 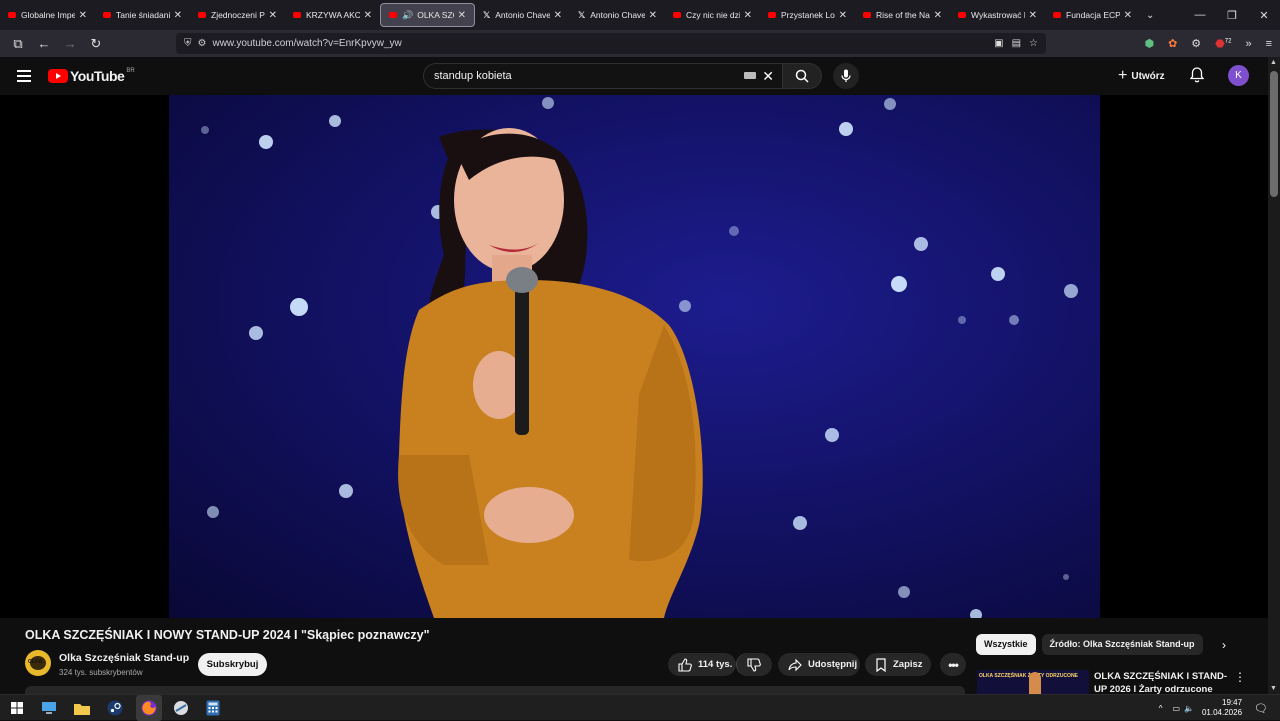 I want to click on network-icon: ▭, so click(x=1176, y=708).